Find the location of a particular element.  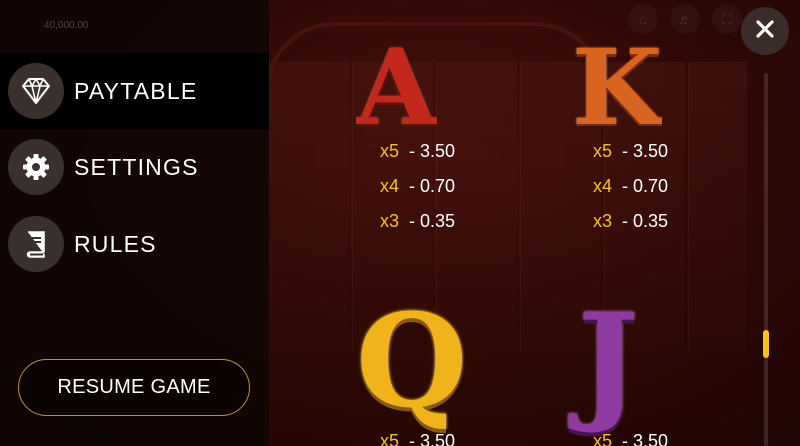

symbol-q: Q is located at coordinates (412, 362).